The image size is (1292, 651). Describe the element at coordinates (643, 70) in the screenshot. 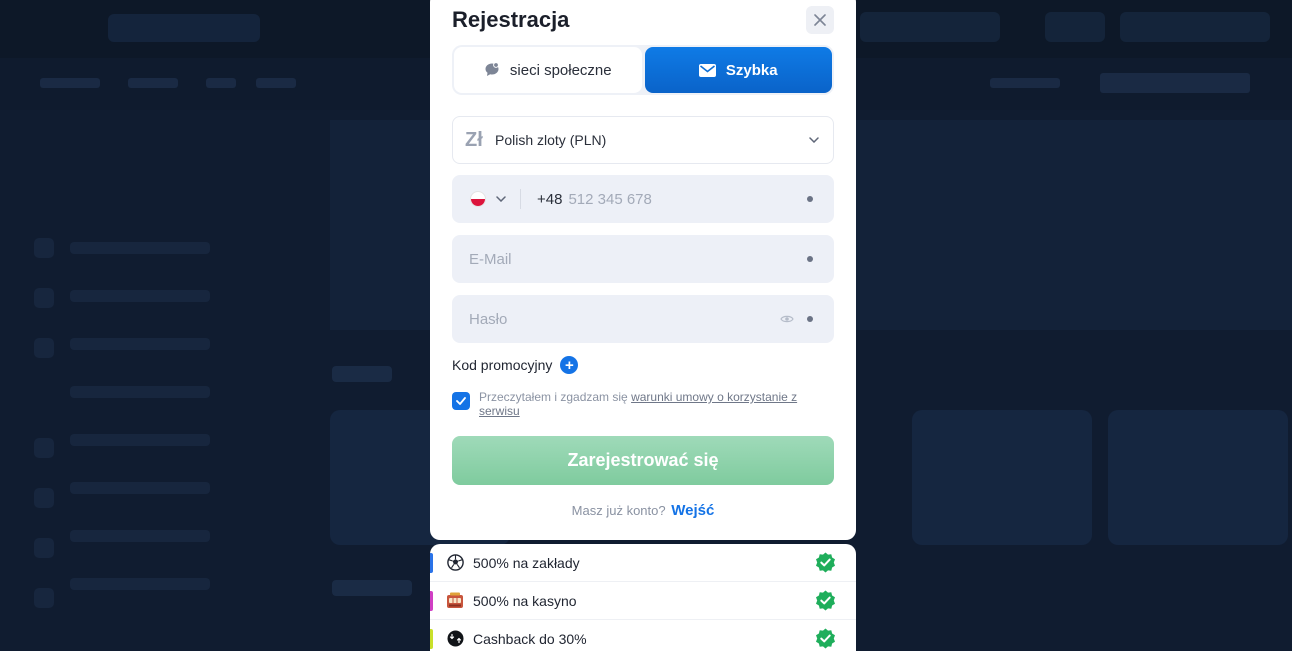

I see `registration-tabs: sieci społeczne Szybka` at that location.